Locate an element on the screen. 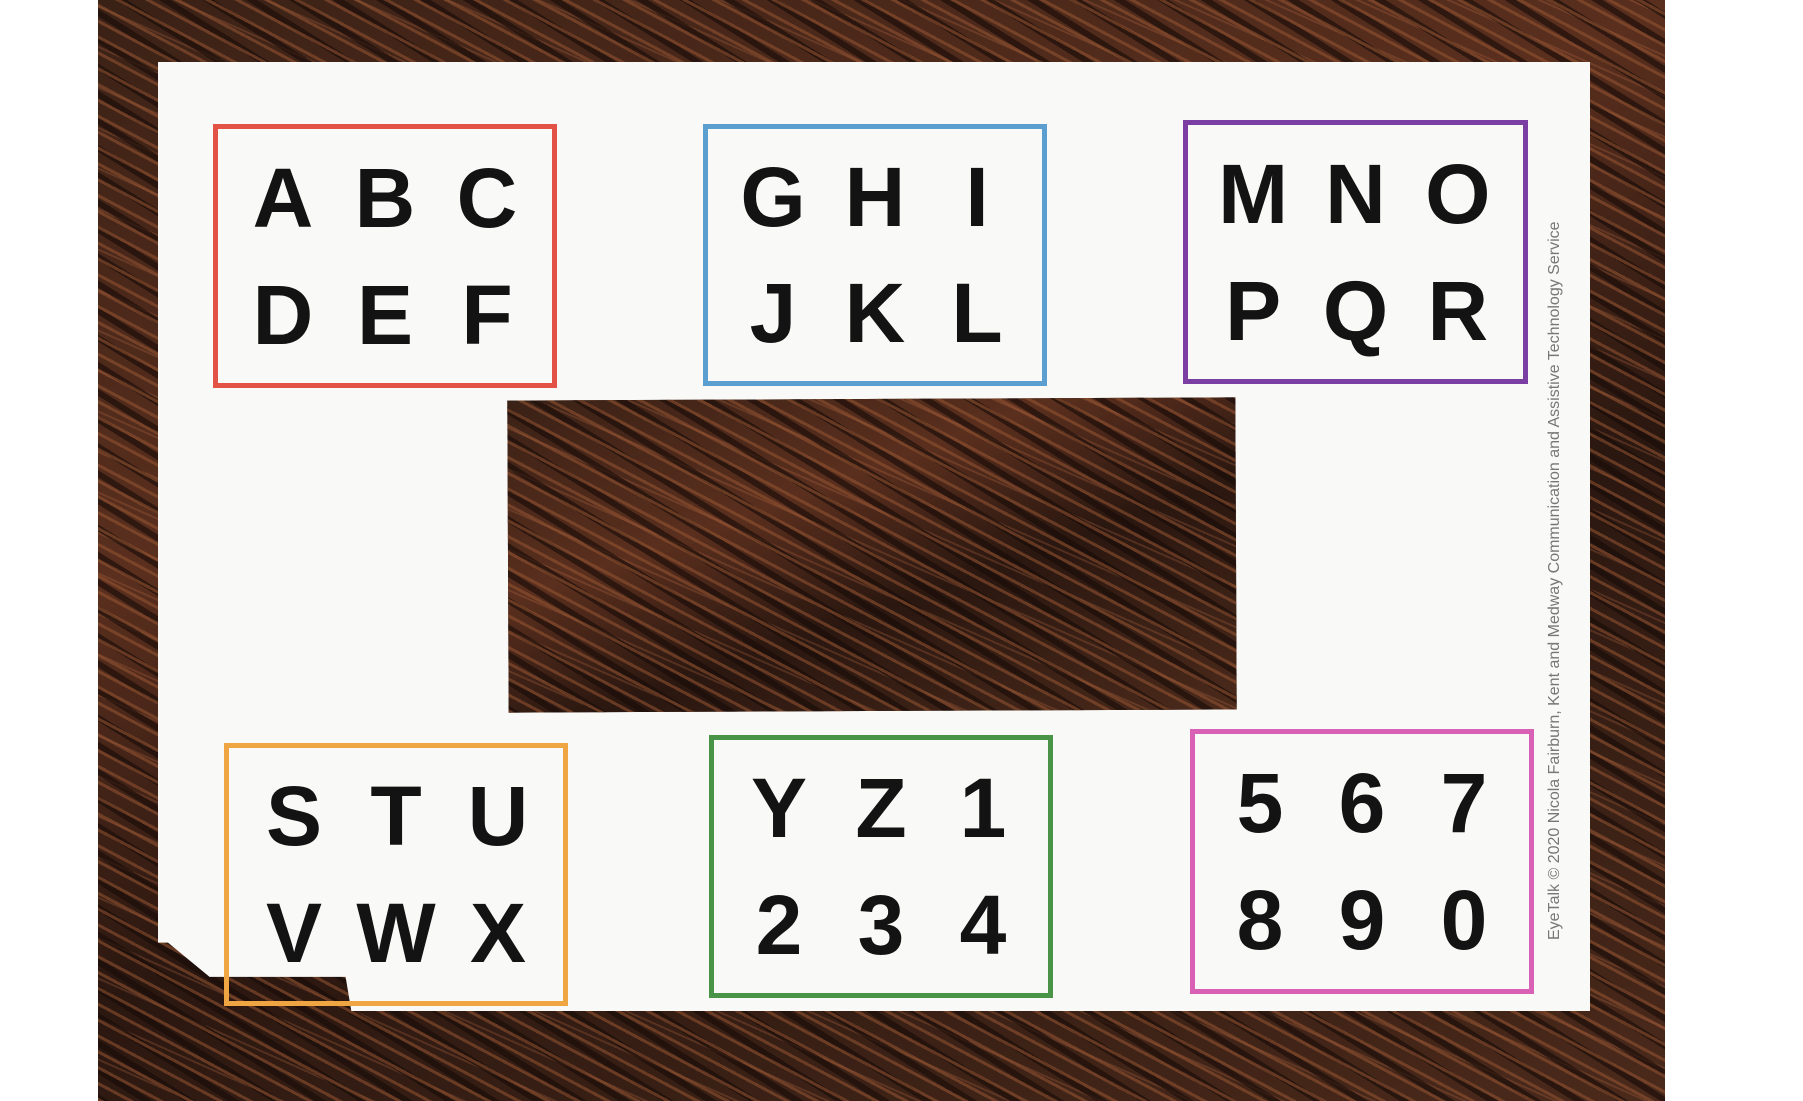 The image size is (1803, 1101). letter: 2 is located at coordinates (779, 924).